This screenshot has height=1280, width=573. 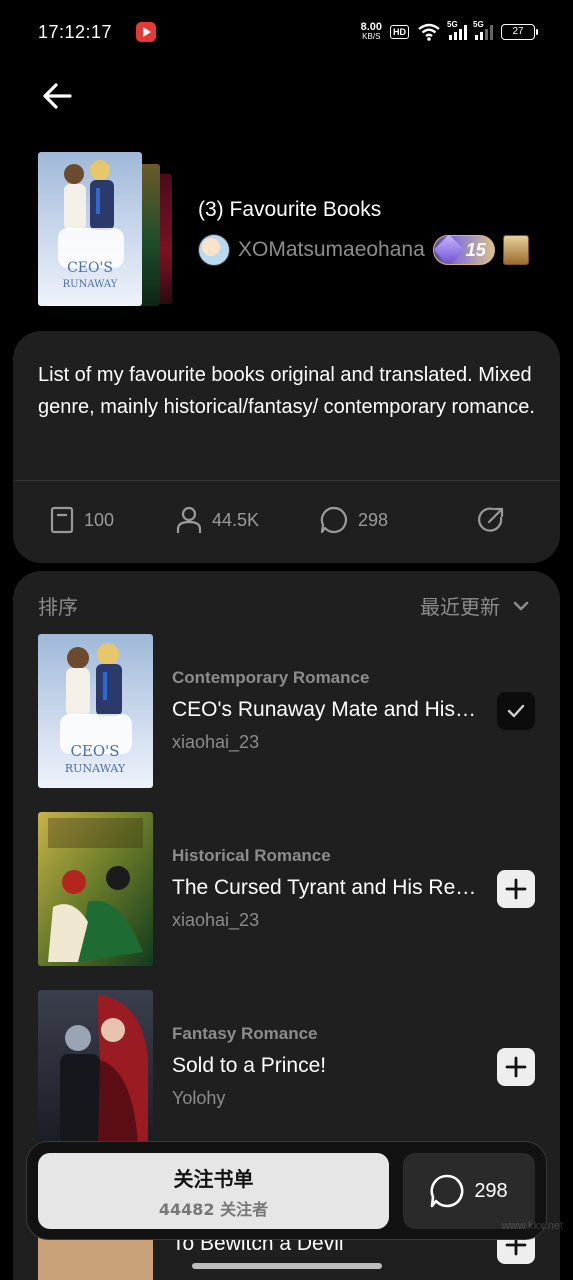 I want to click on follow-label: 关注书单, so click(x=213, y=1178).